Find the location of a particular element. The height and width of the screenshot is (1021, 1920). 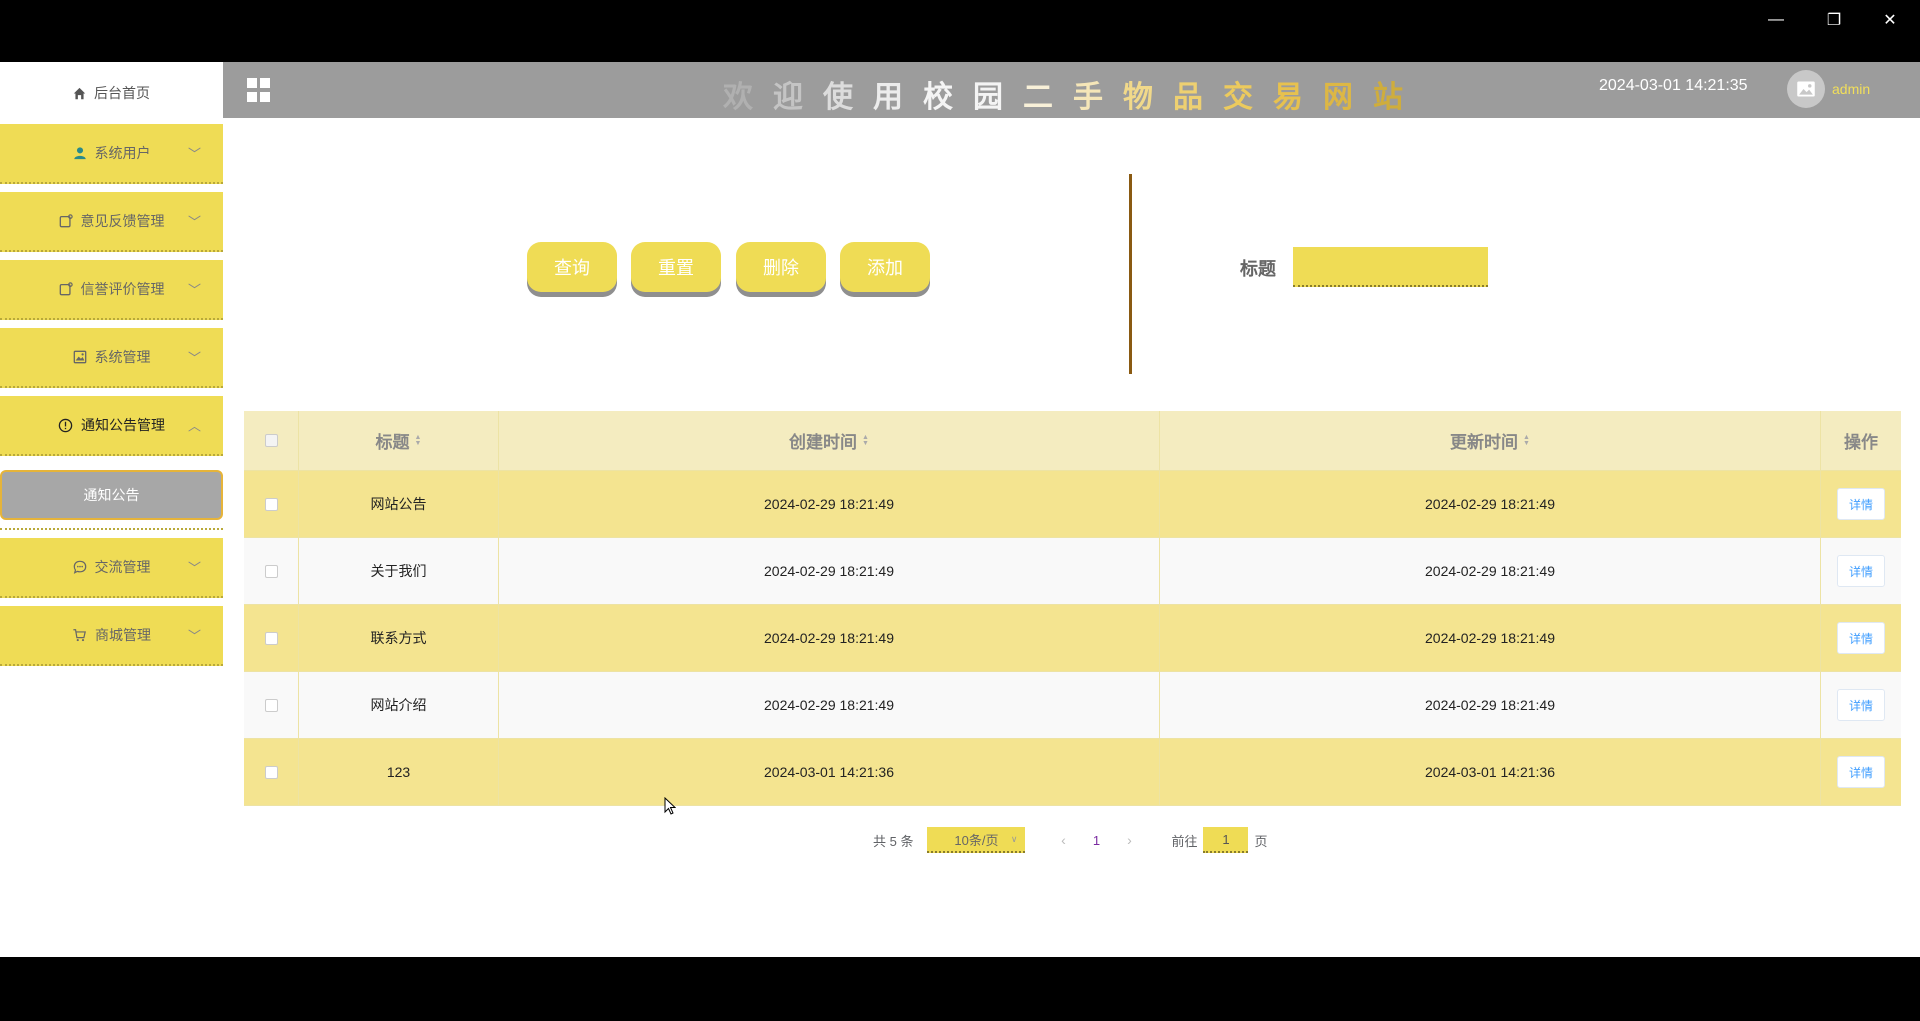

column-header-label: 创建时间 is located at coordinates (823, 442).